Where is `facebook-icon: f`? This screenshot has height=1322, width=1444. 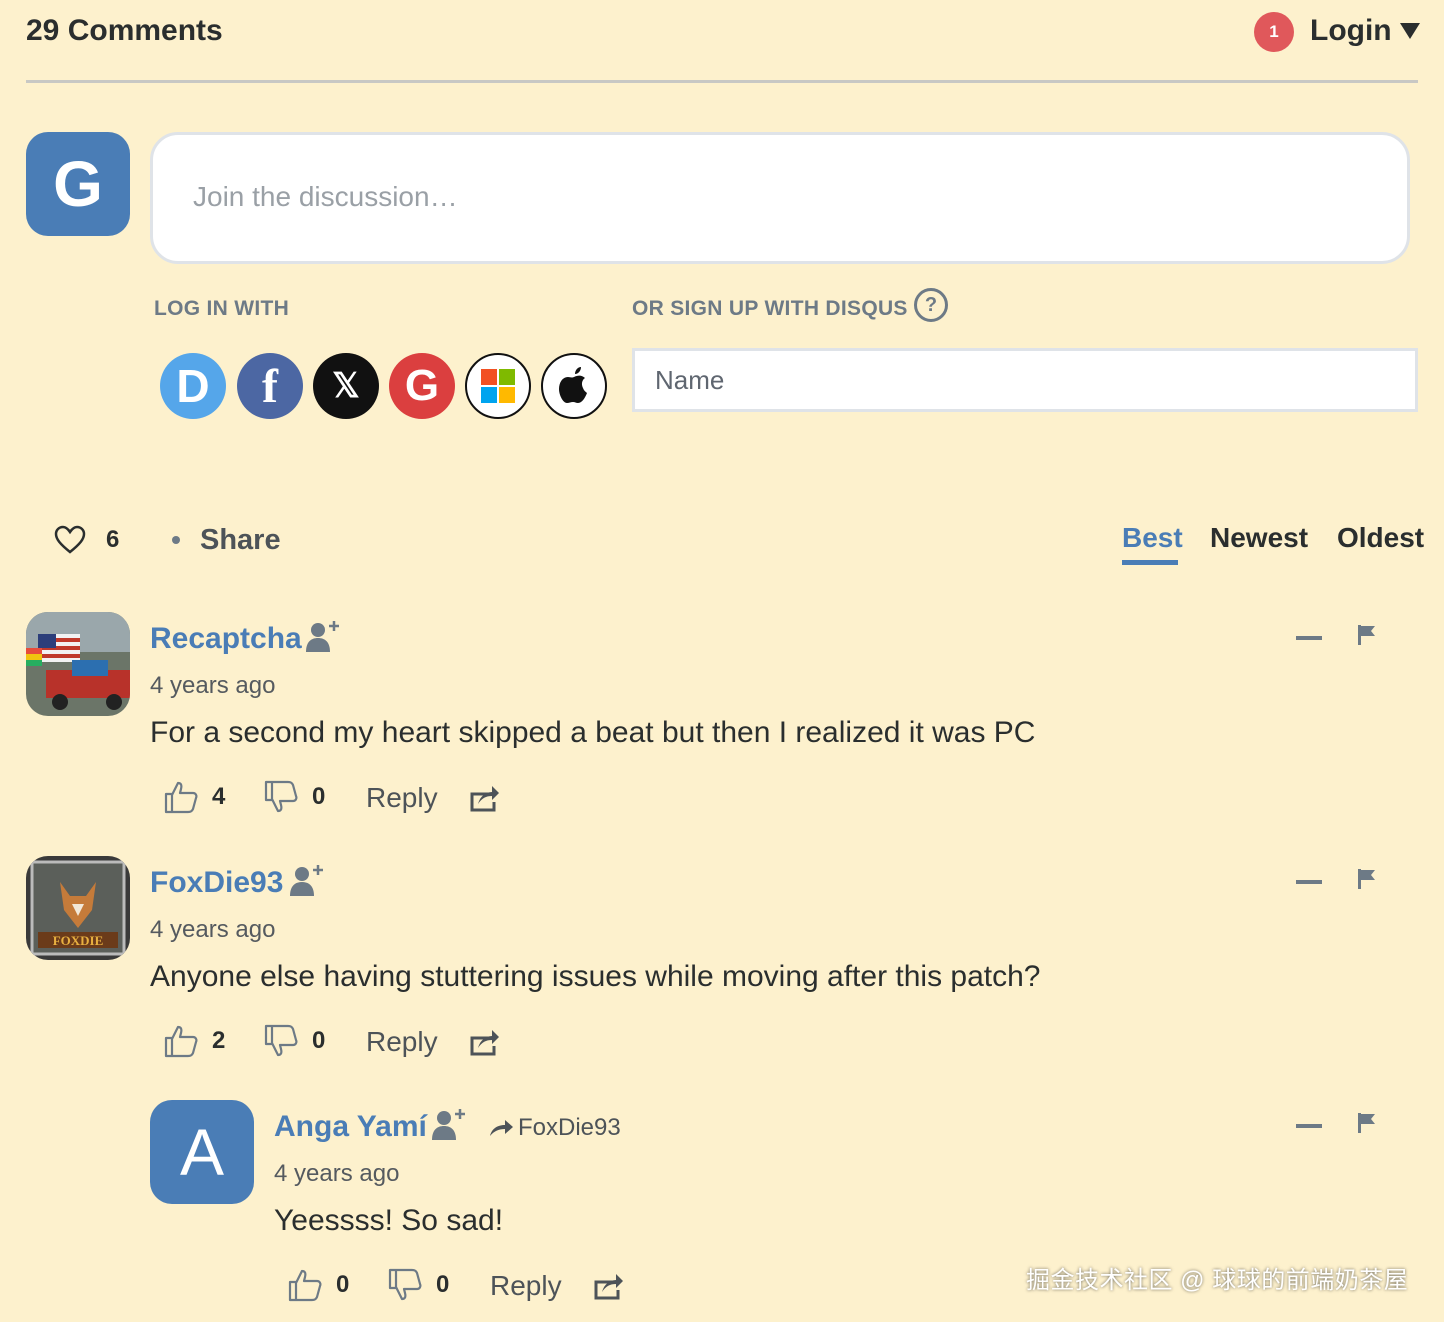 facebook-icon: f is located at coordinates (270, 386).